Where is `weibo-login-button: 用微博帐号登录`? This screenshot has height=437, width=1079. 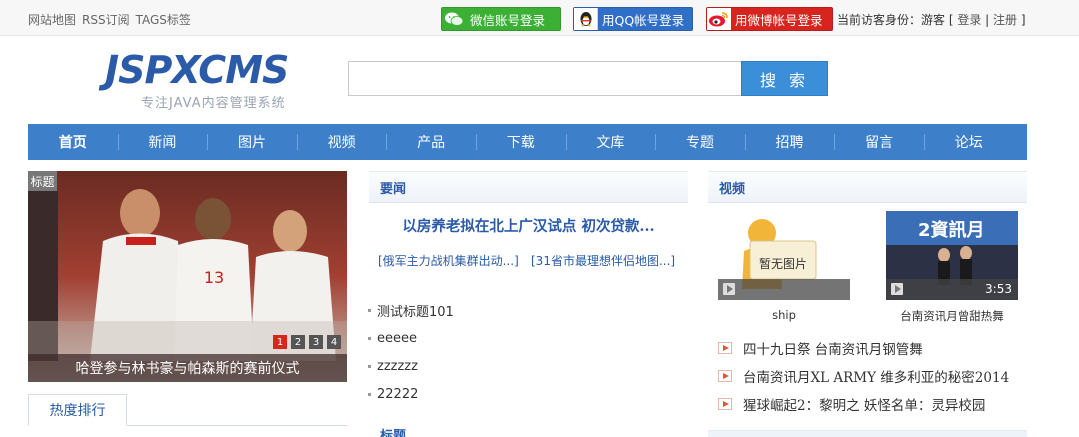
weibo-login-button: 用微博帐号登录 is located at coordinates (769, 19).